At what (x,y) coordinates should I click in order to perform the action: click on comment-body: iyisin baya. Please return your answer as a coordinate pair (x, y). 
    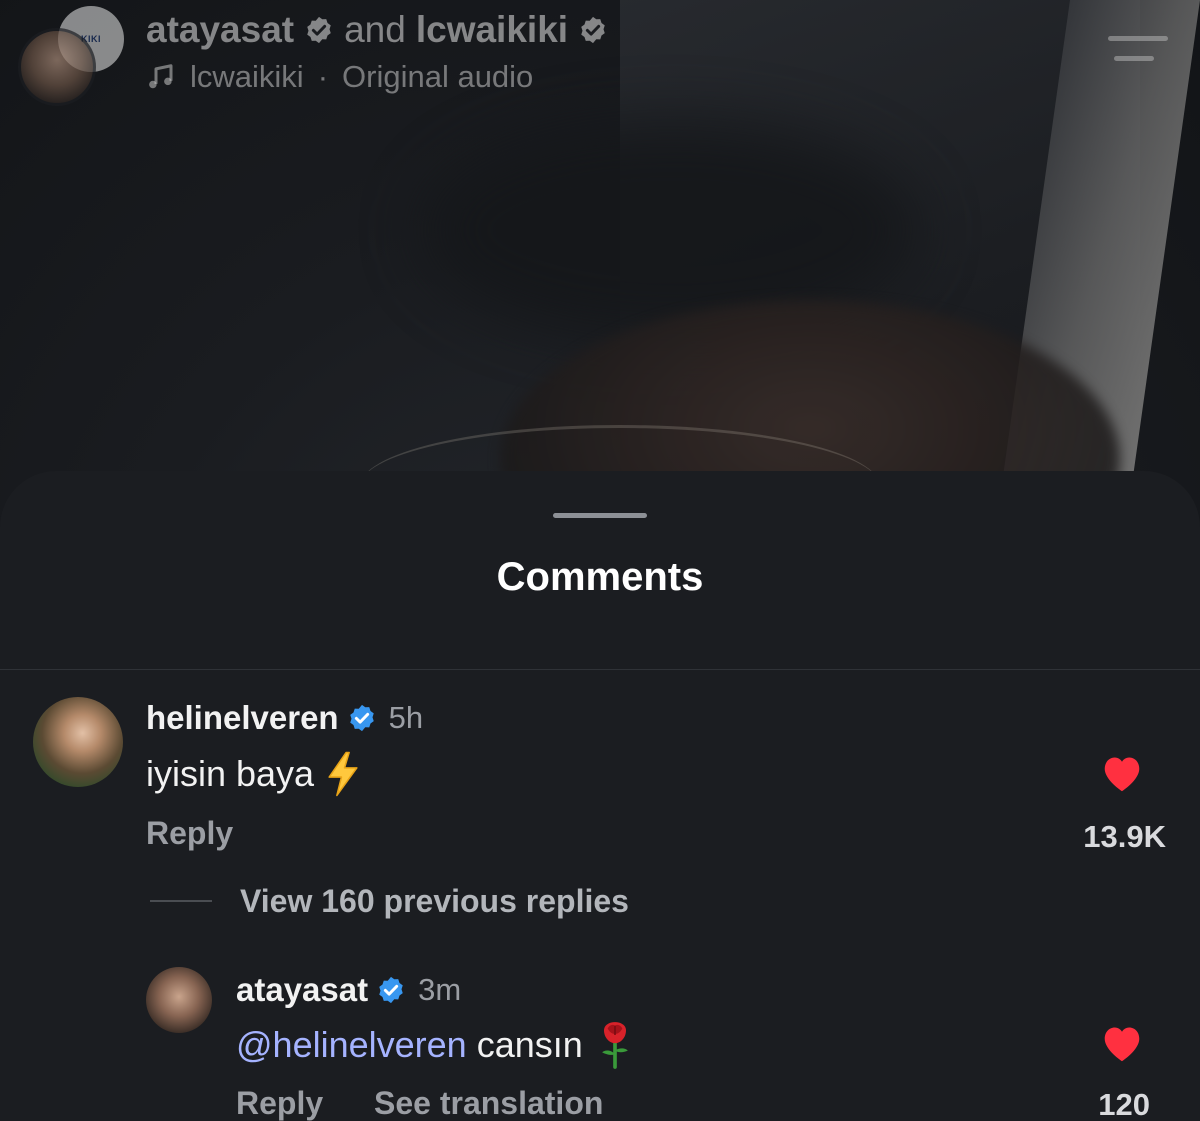
    Looking at the image, I should click on (254, 774).